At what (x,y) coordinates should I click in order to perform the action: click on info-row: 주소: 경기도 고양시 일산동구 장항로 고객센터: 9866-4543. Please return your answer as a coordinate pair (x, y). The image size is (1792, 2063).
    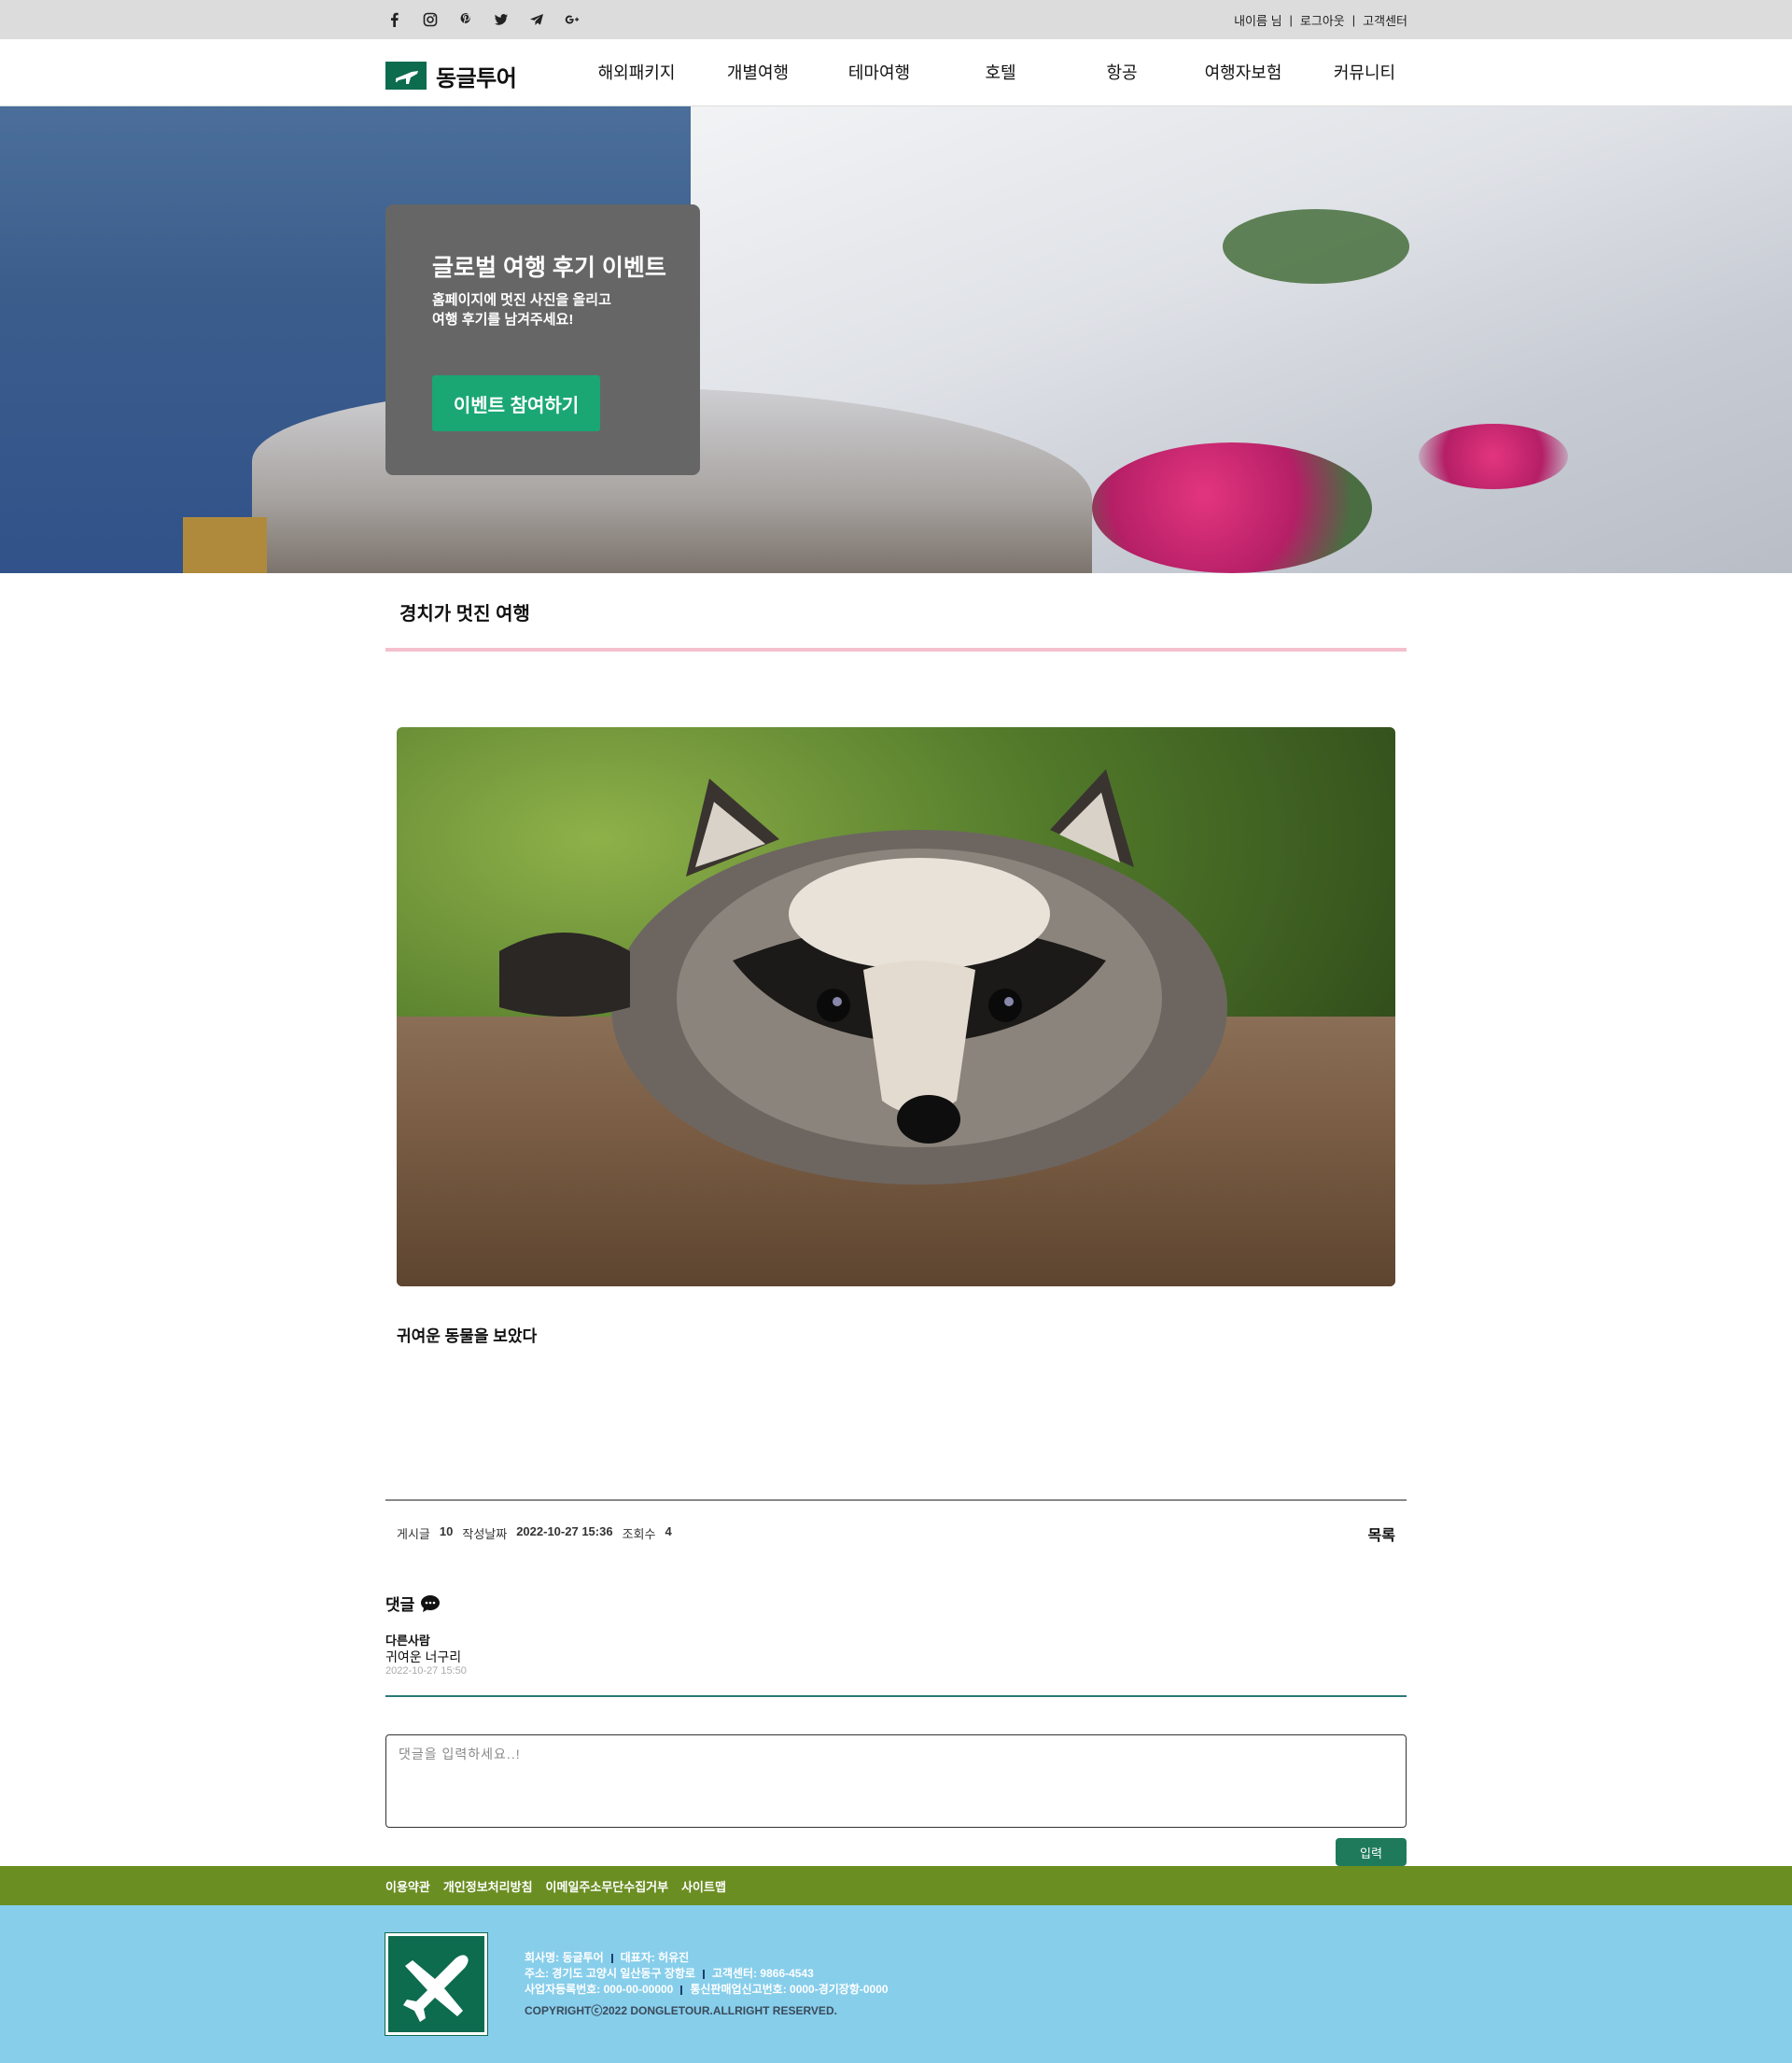
    Looking at the image, I should click on (707, 1974).